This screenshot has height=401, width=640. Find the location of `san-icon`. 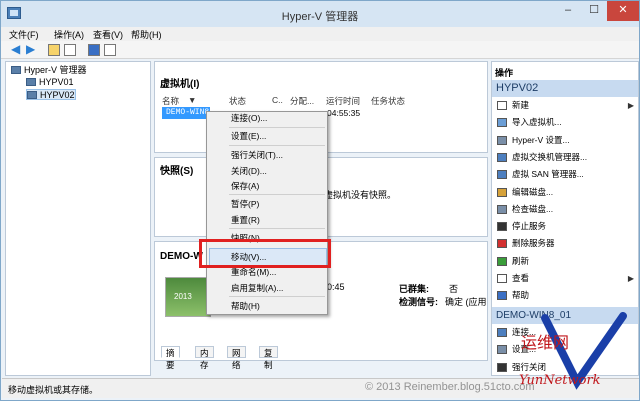

san-icon is located at coordinates (502, 175).